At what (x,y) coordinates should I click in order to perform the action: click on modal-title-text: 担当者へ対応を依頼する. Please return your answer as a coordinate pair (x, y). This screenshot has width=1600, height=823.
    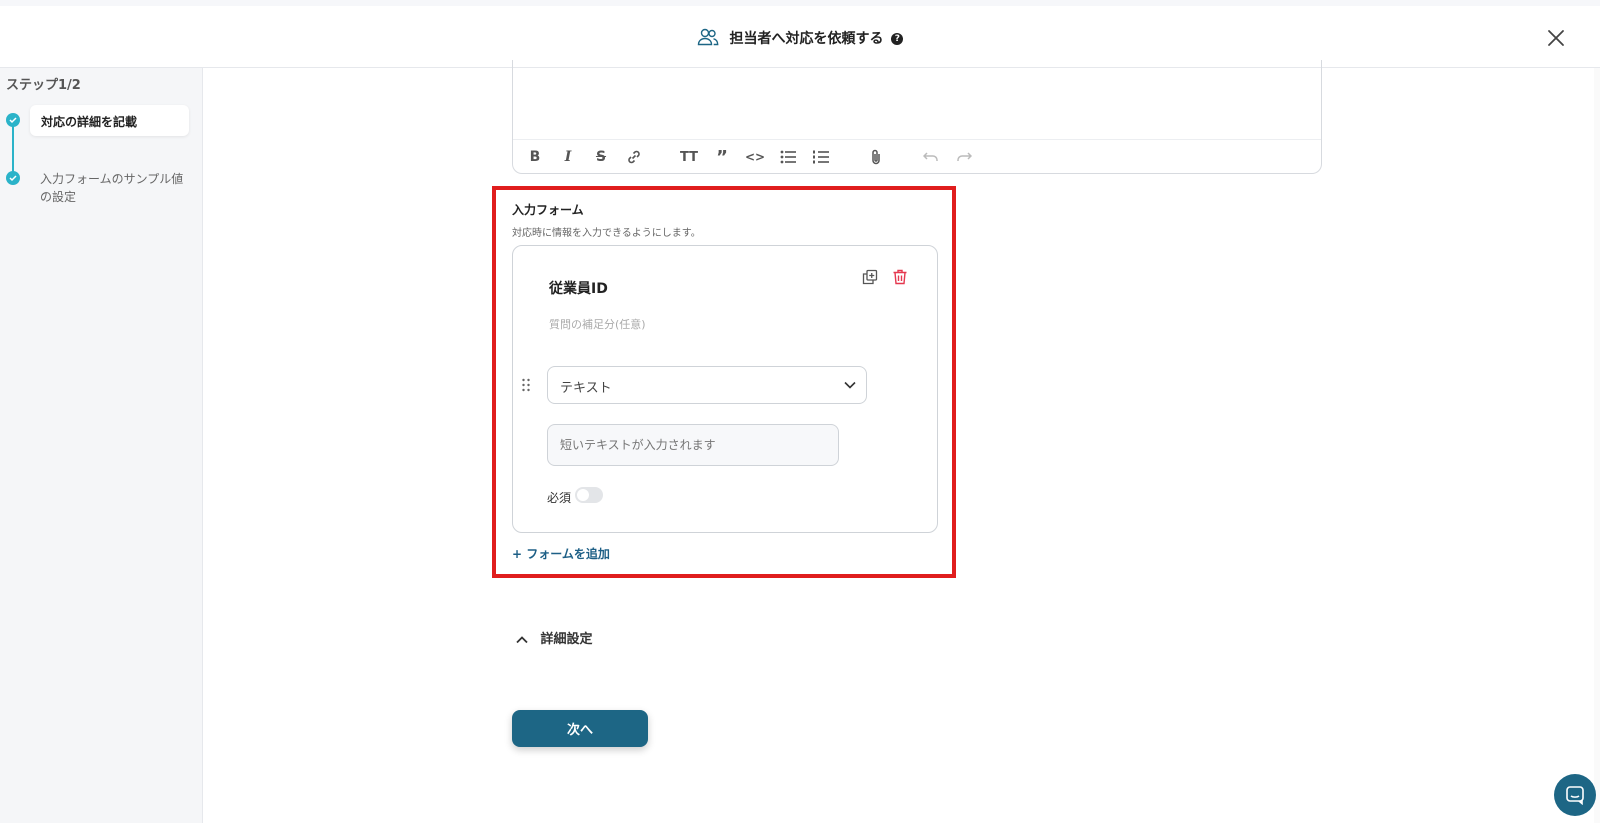
    Looking at the image, I should click on (806, 39).